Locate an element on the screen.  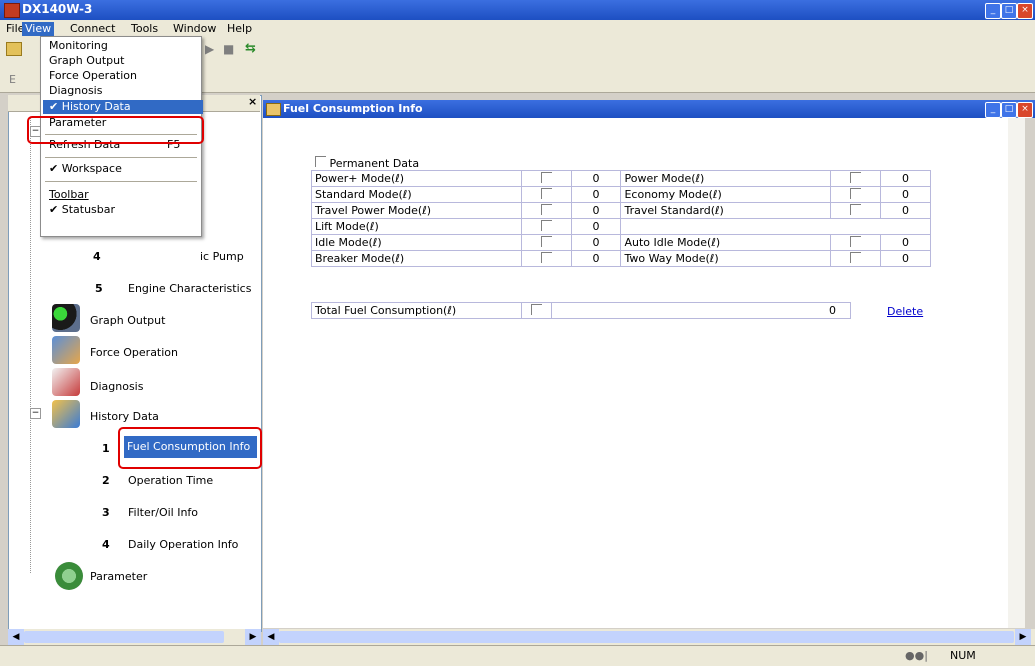
main-scroll-thumb is located at coordinates (646, 637).